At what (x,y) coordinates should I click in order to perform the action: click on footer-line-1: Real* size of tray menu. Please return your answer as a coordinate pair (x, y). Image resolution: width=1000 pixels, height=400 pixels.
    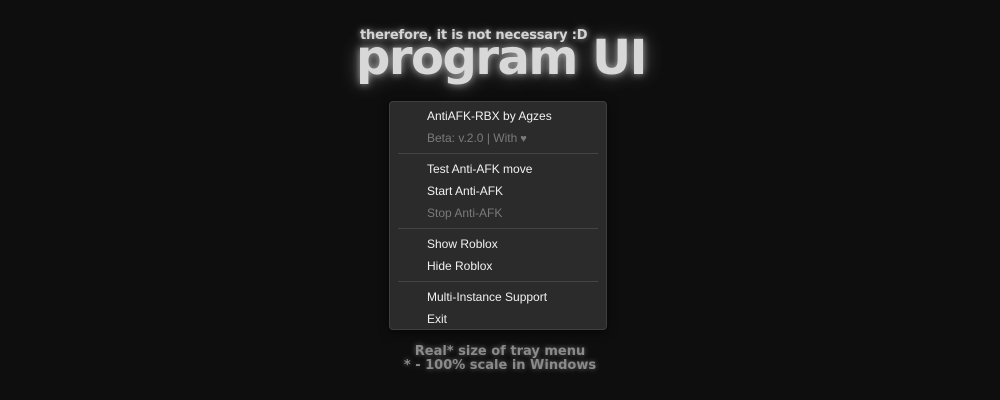
    Looking at the image, I should click on (500, 351).